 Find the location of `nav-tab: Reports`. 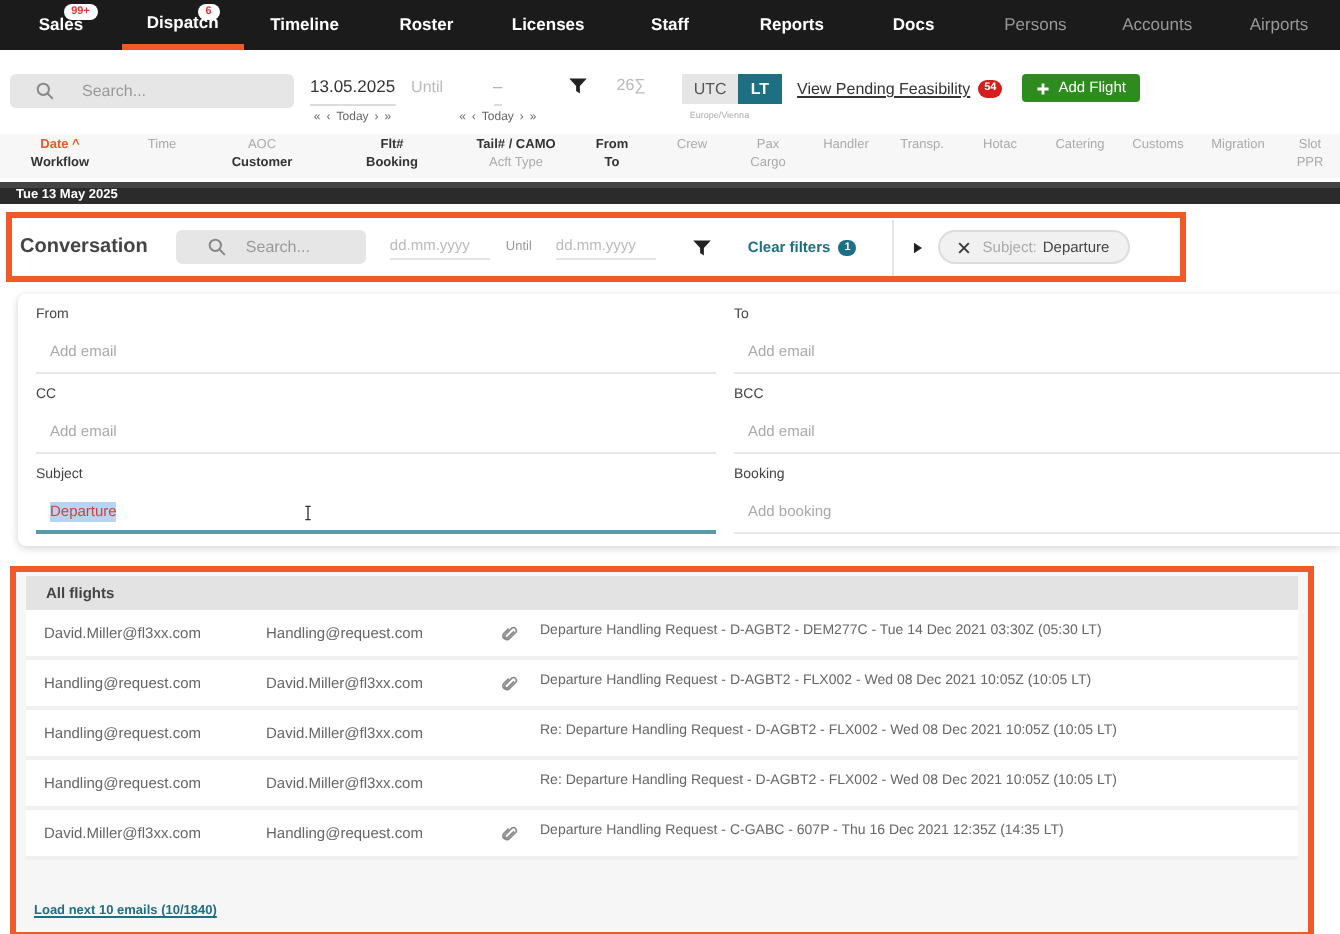

nav-tab: Reports is located at coordinates (791, 25).